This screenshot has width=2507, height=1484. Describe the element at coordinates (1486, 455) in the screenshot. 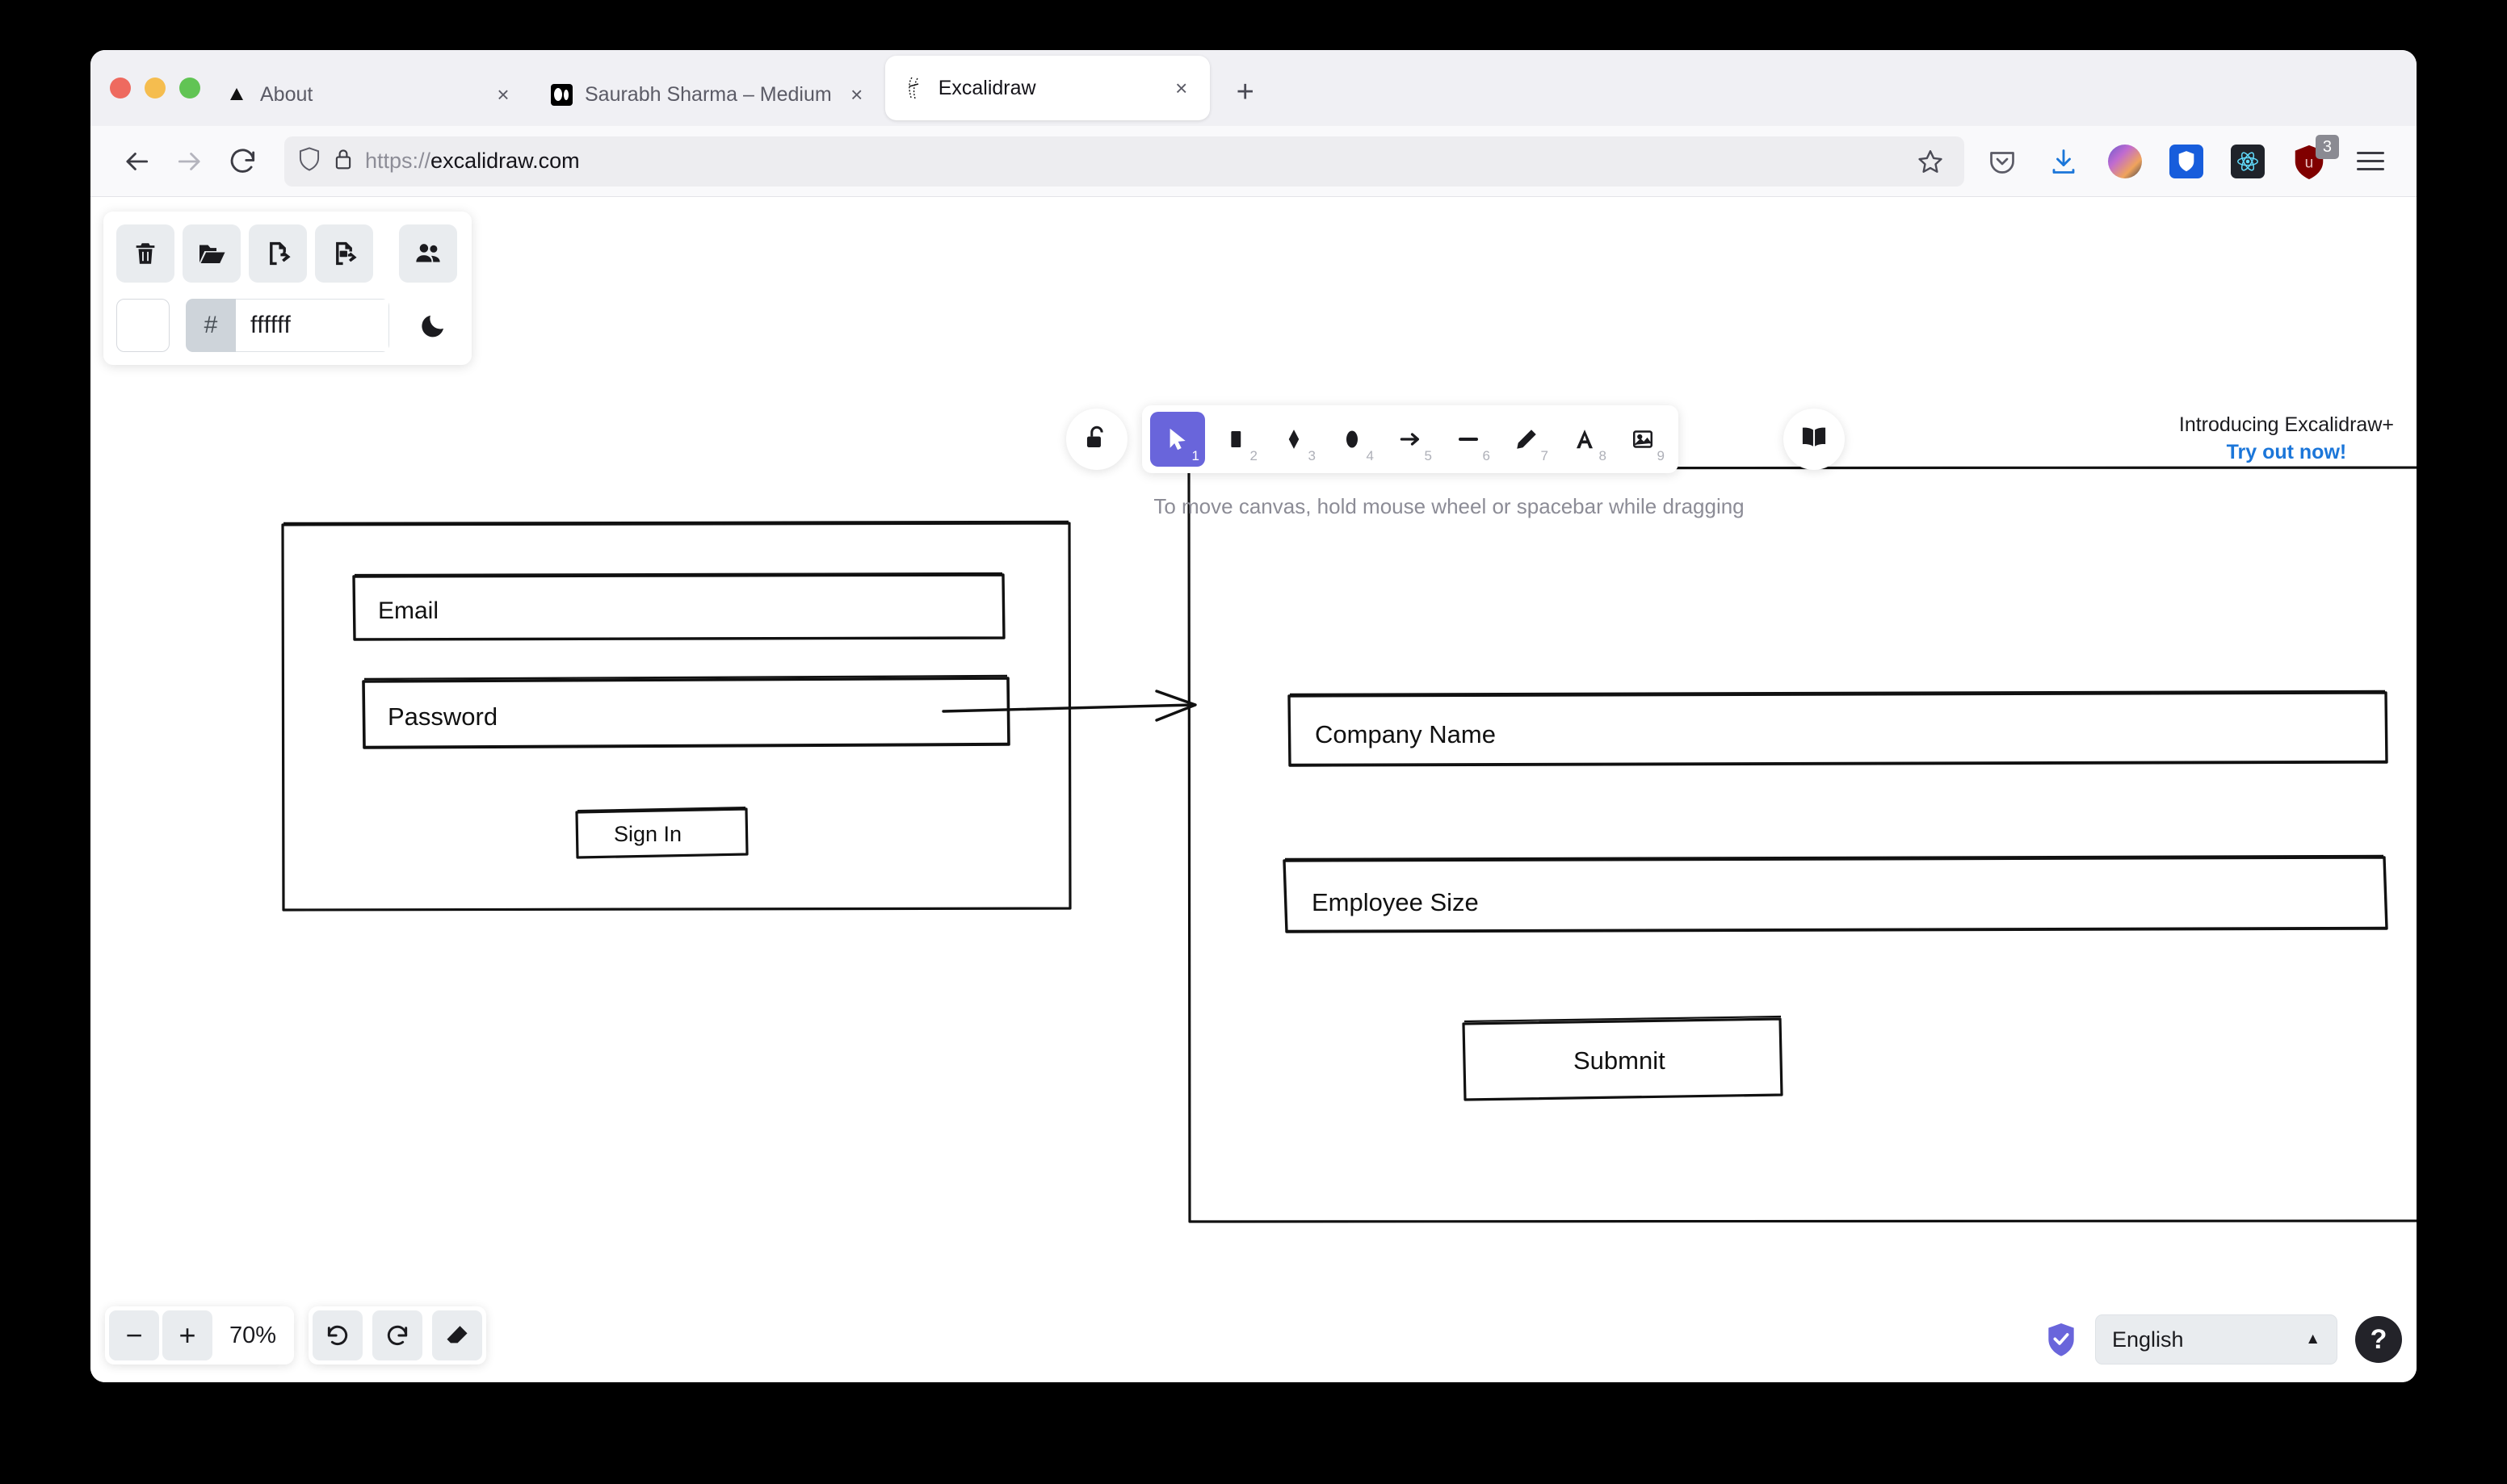

I see `tool-shortcut: 6` at that location.